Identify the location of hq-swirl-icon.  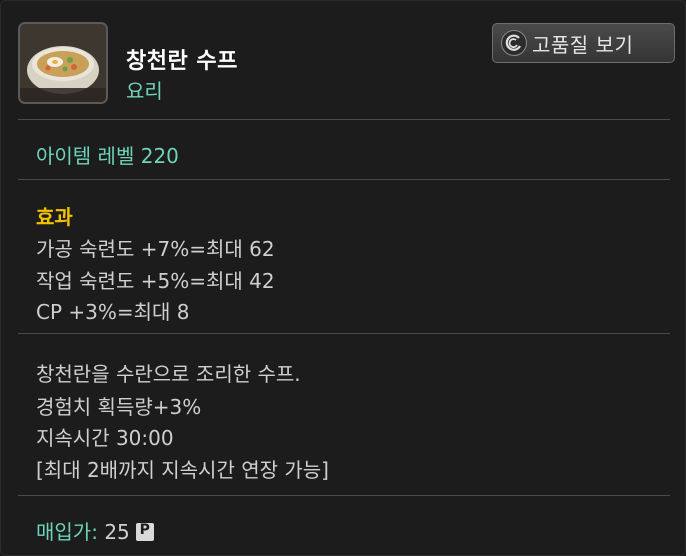
(514, 43).